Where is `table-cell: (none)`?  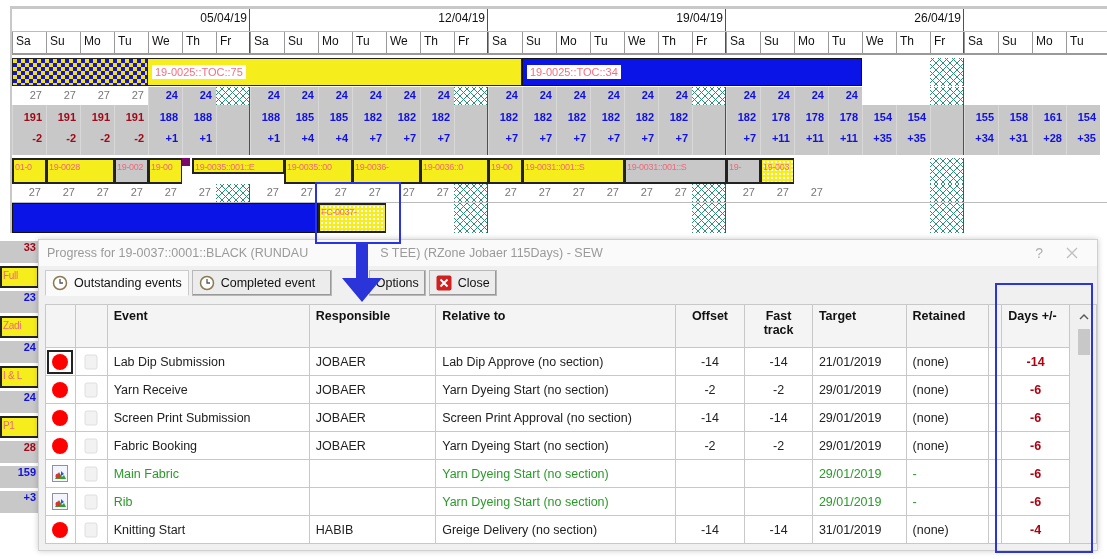
table-cell: (none) is located at coordinates (947, 529).